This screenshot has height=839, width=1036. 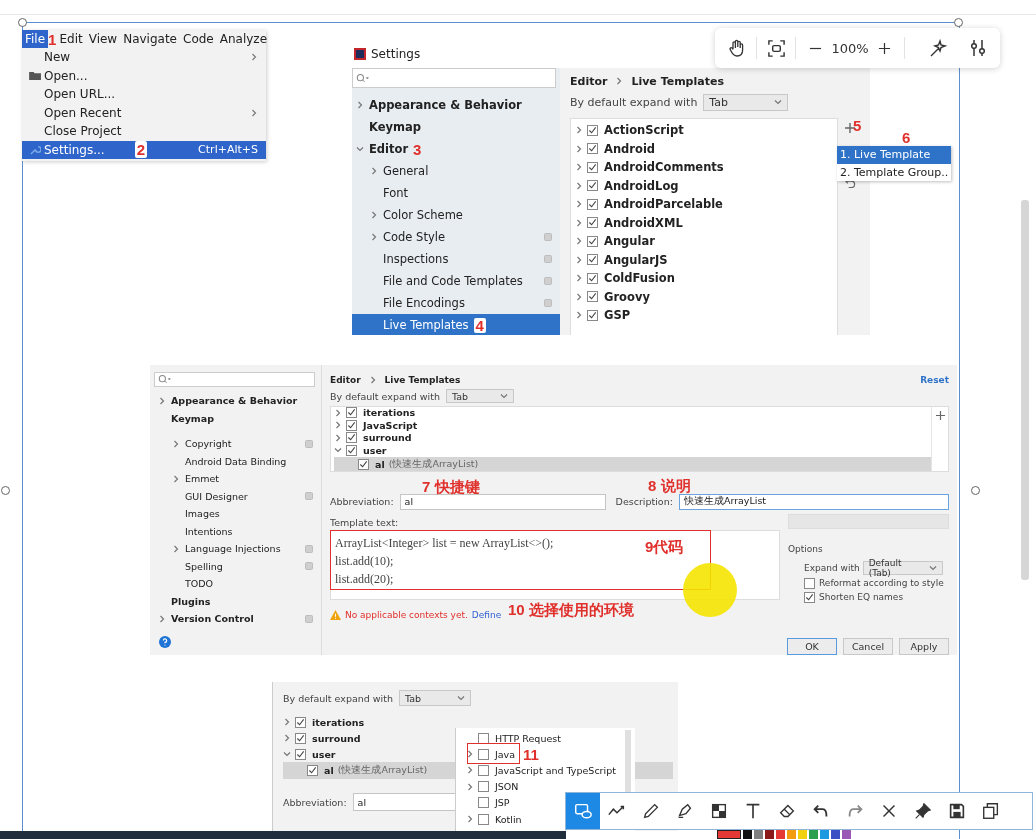 I want to click on tree-item: Editor 3, so click(x=456, y=149).